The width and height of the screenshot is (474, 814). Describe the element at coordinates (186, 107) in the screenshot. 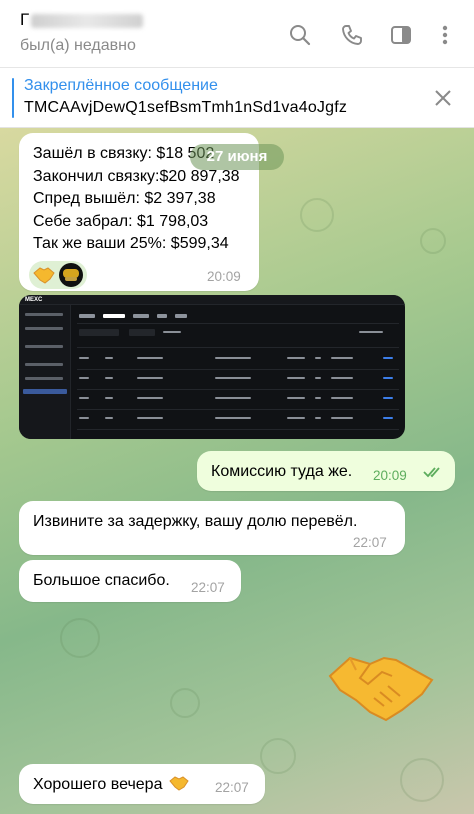

I see `pinned-text: TMCAAvjDewQ1sefBsmTmh1nSd1va4oJgfz` at that location.